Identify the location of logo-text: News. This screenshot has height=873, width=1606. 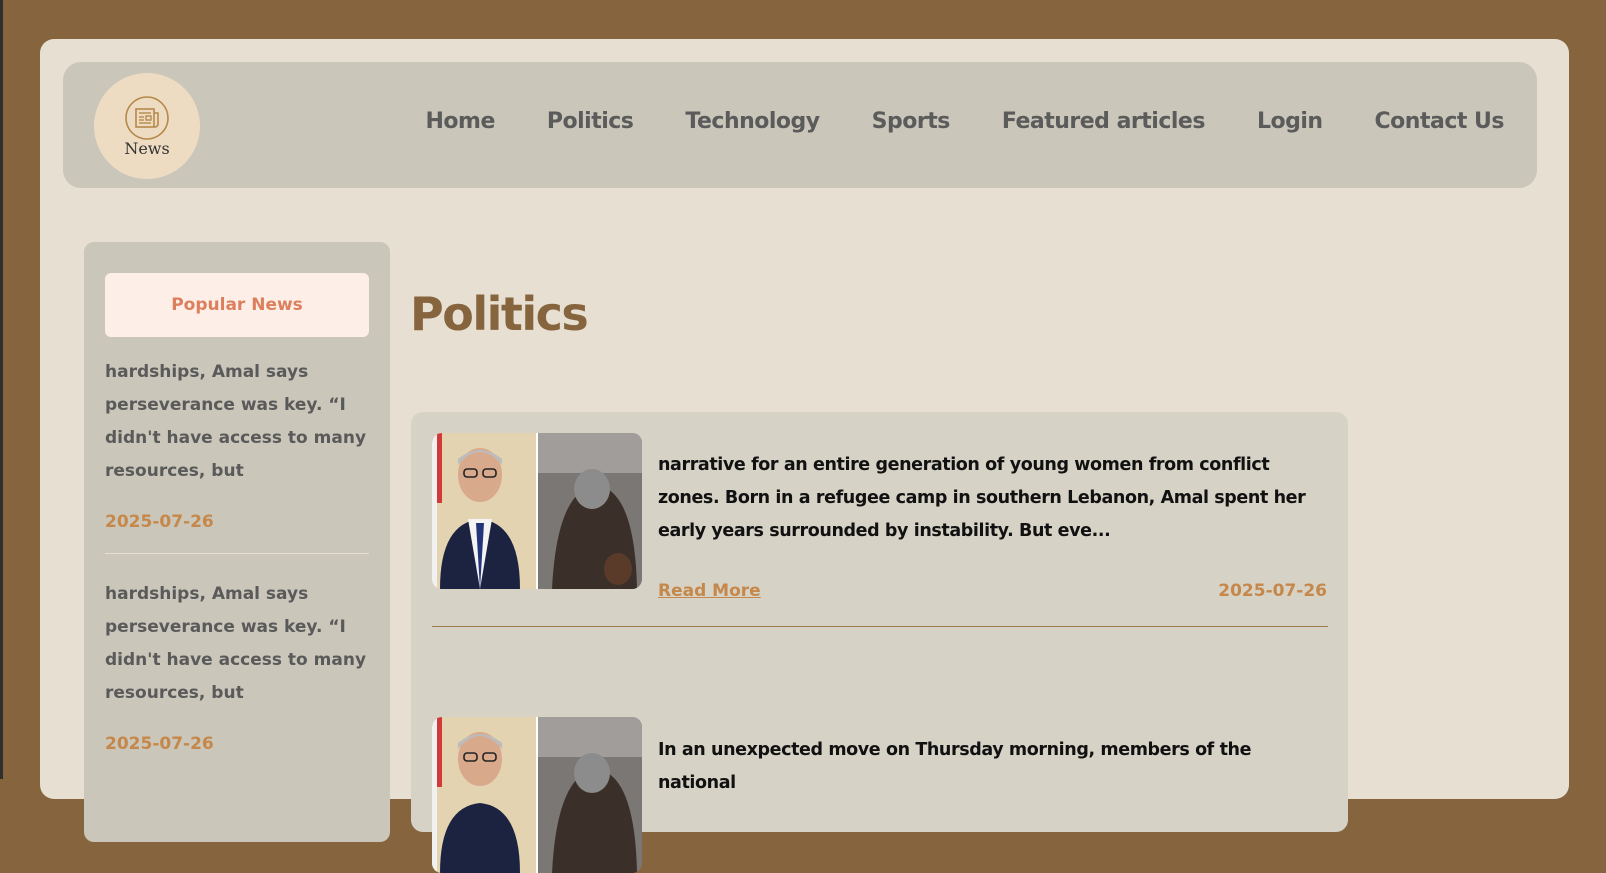
(147, 148).